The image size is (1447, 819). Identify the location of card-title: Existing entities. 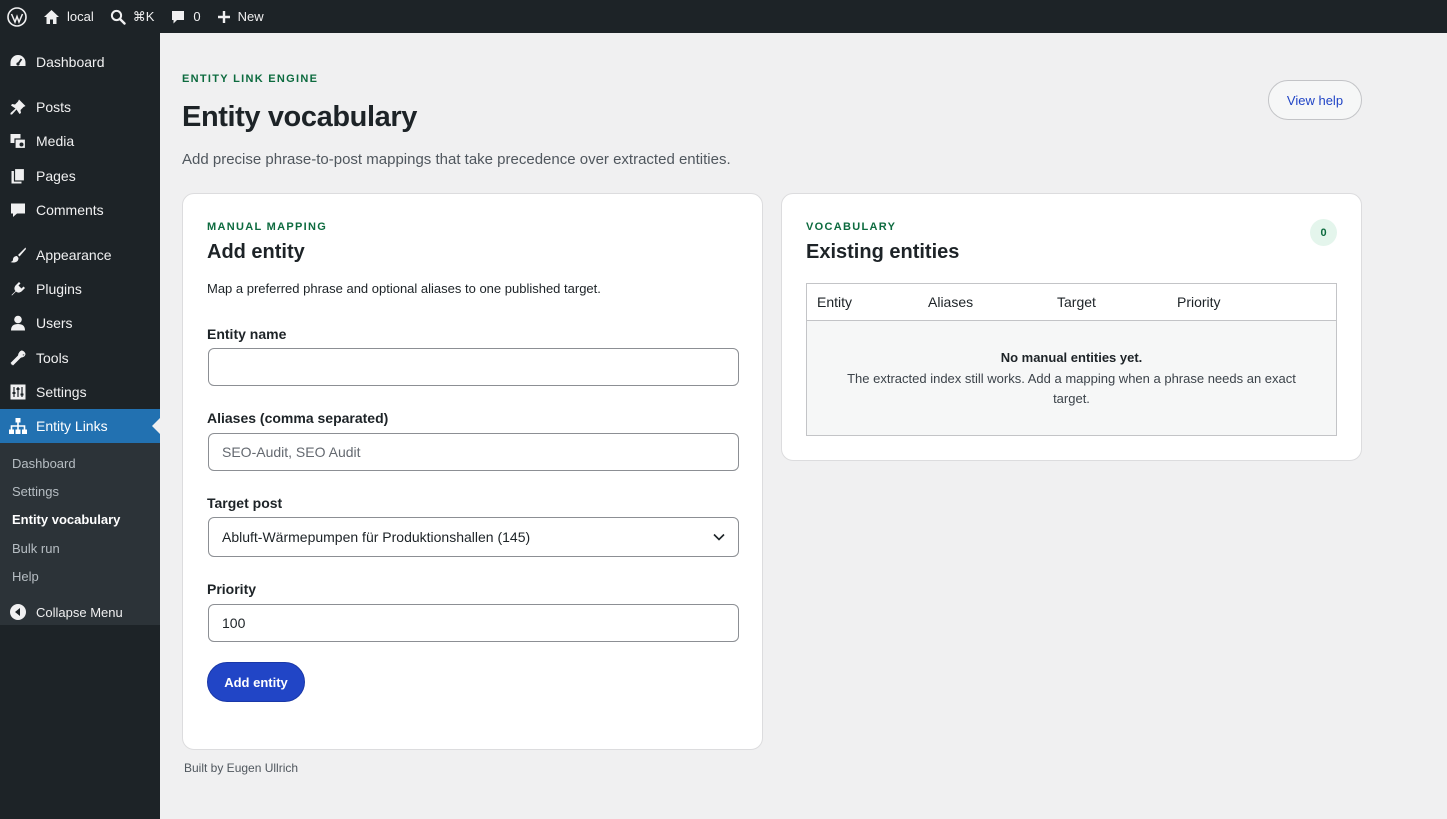
(883, 252).